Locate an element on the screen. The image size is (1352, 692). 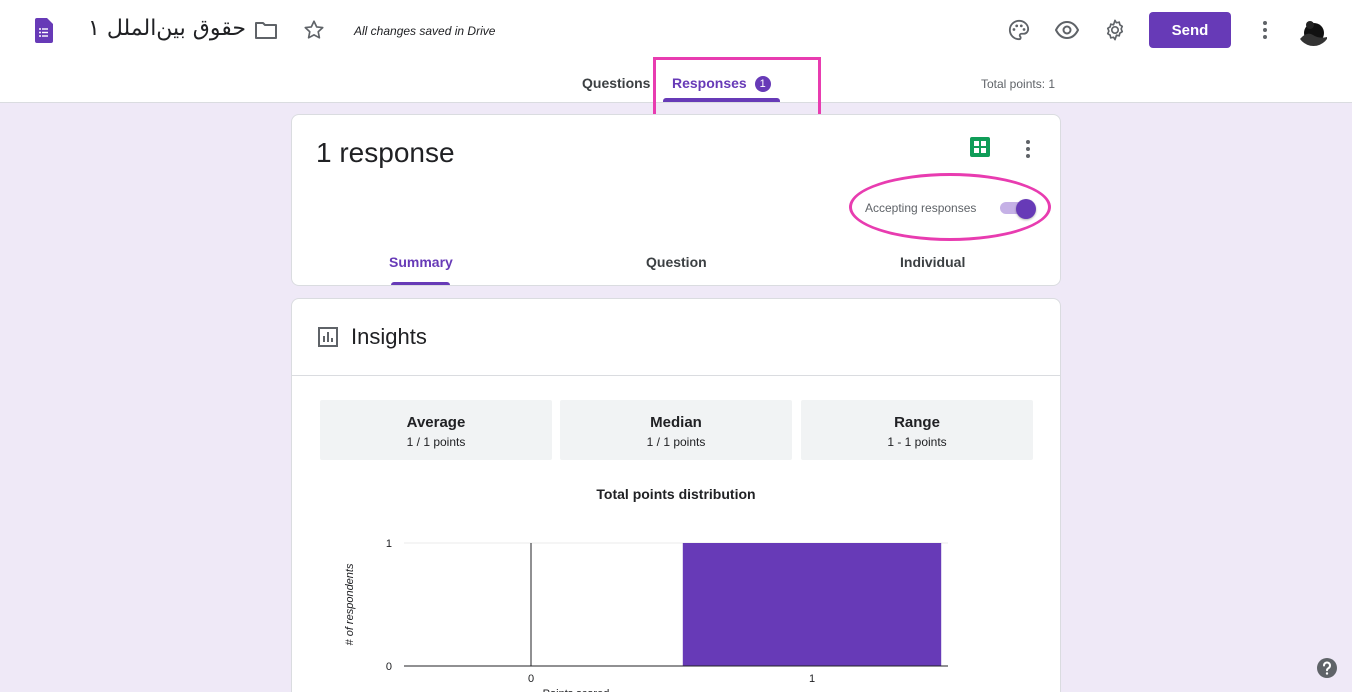
forms-logo-icon is located at coordinates (44, 30).